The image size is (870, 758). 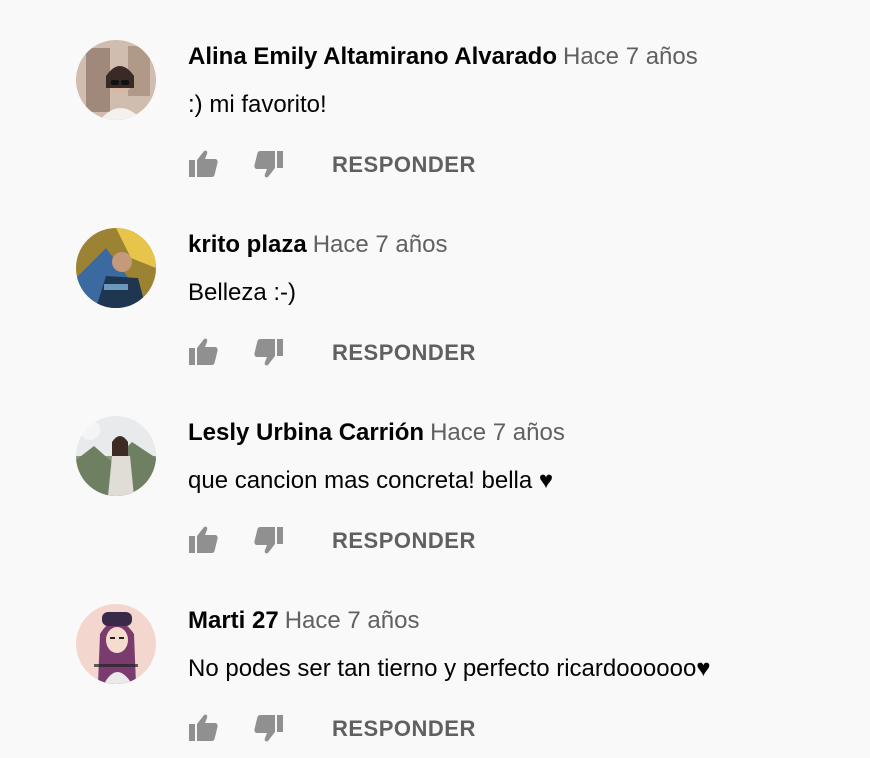 I want to click on comment-text: :) mi favorito!, so click(x=257, y=104).